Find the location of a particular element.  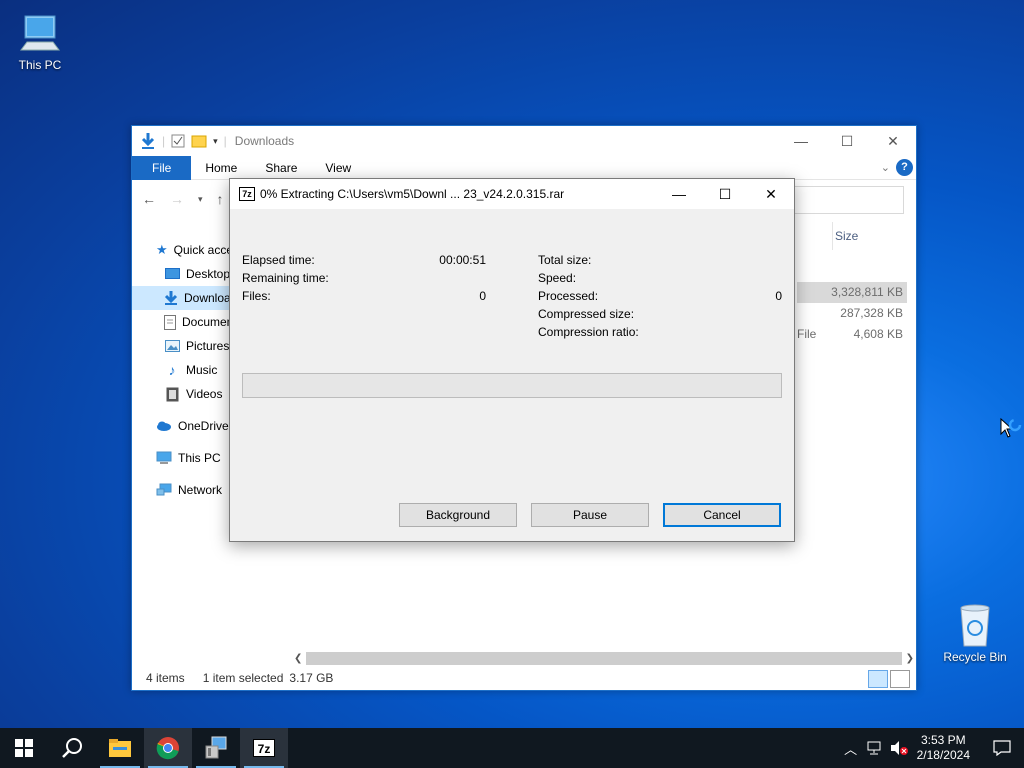

taskbar-7zip: 7z is located at coordinates (264, 748).